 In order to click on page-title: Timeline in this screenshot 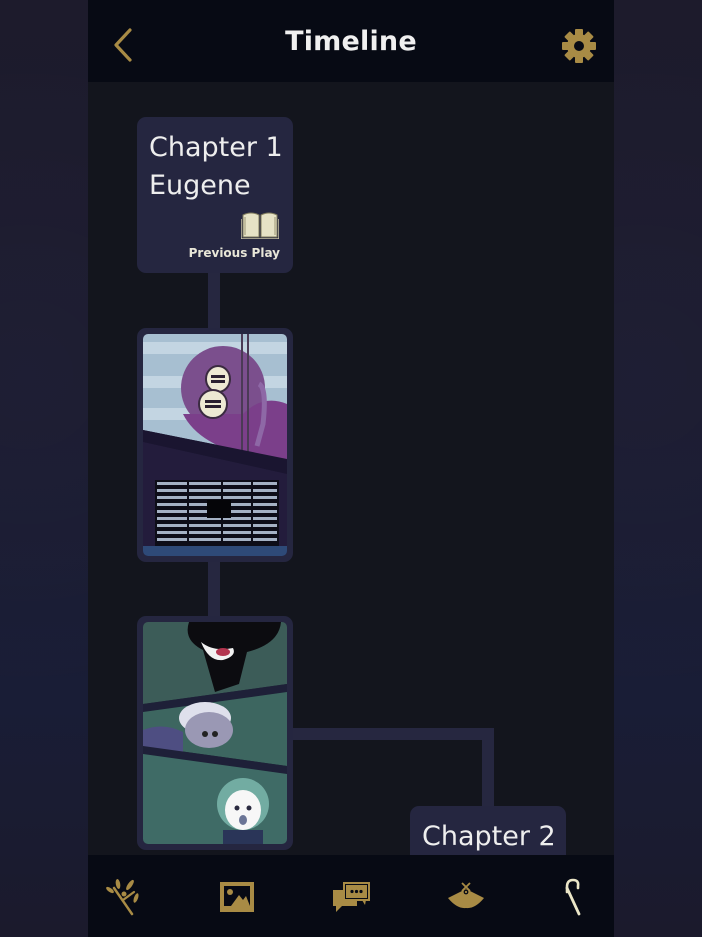, I will do `click(351, 41)`.